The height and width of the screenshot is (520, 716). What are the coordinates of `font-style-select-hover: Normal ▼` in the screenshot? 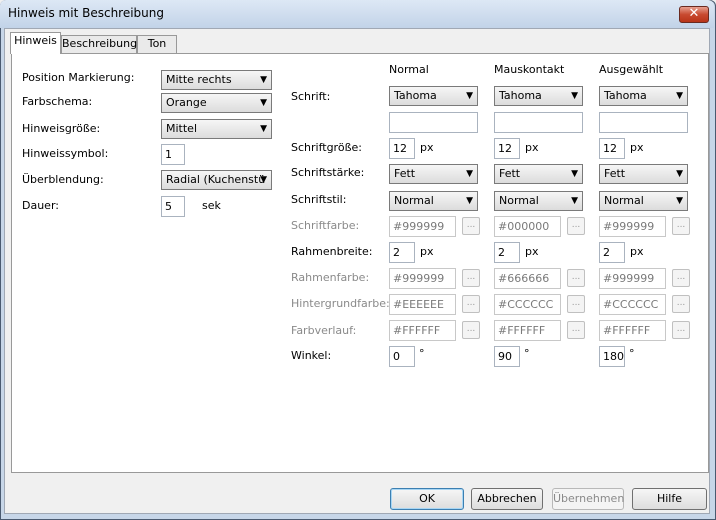 It's located at (538, 201).